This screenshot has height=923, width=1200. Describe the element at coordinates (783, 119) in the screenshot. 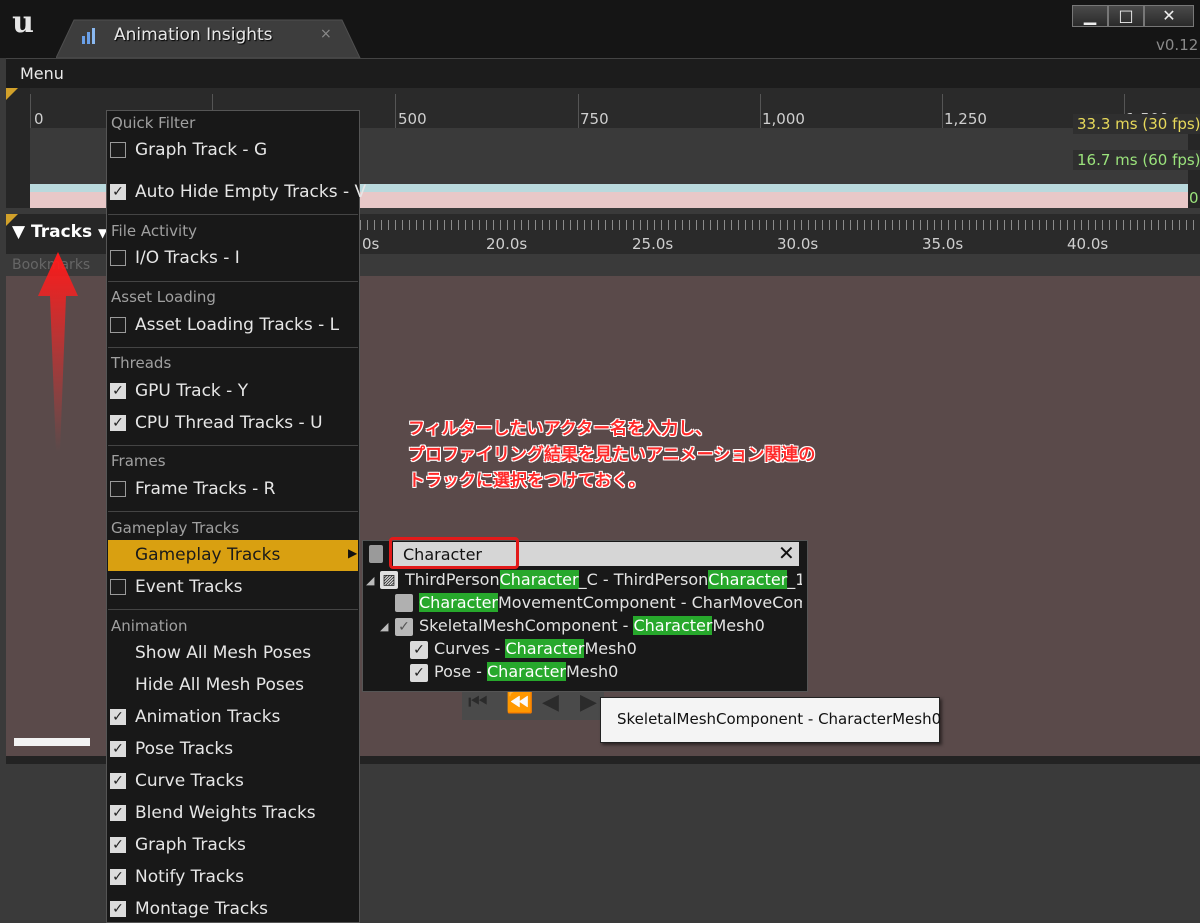

I see `frame-tick: 1,000` at that location.